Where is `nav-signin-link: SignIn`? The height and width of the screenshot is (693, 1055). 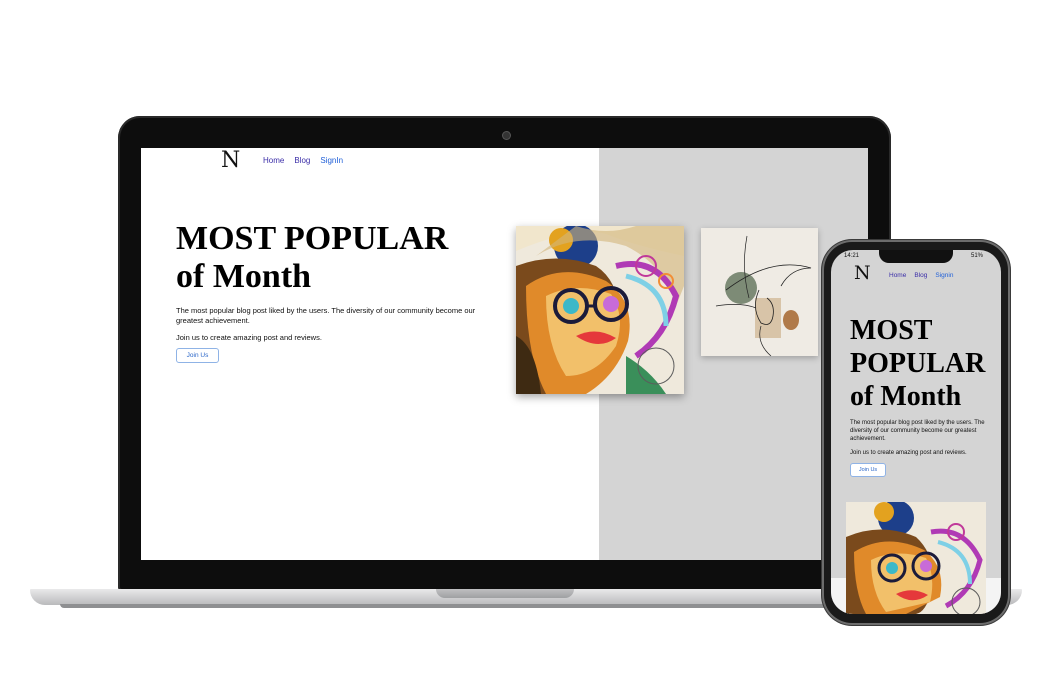
nav-signin-link: SignIn is located at coordinates (331, 160).